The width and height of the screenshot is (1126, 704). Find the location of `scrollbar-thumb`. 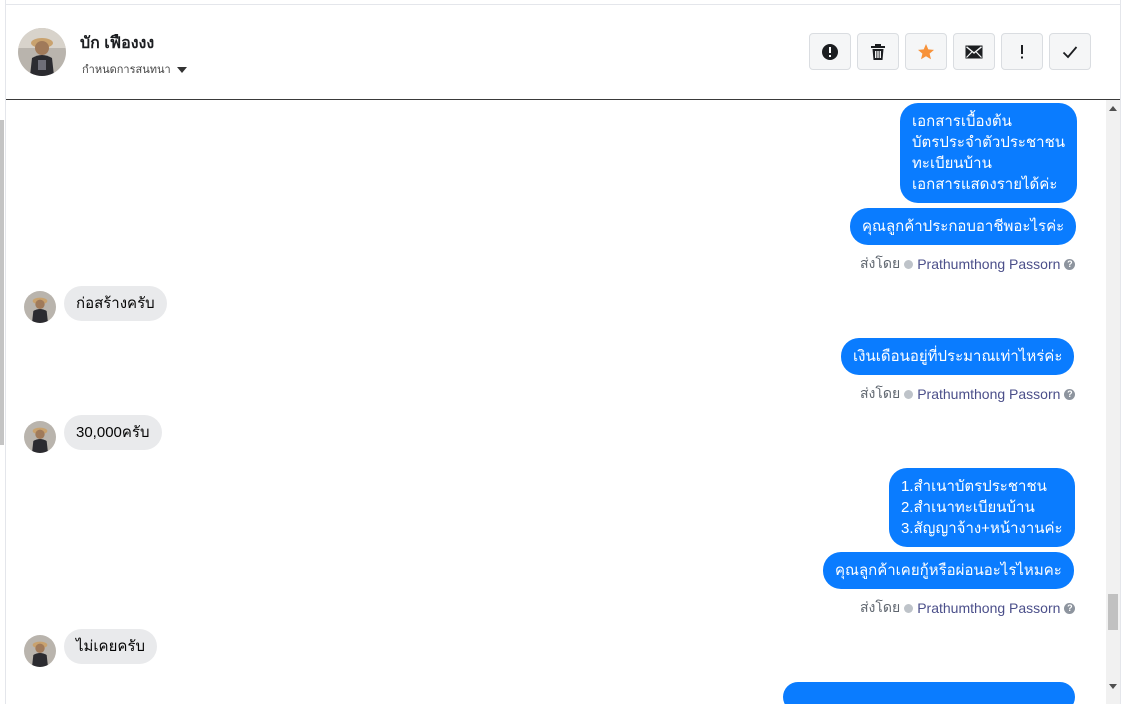

scrollbar-thumb is located at coordinates (1113, 612).